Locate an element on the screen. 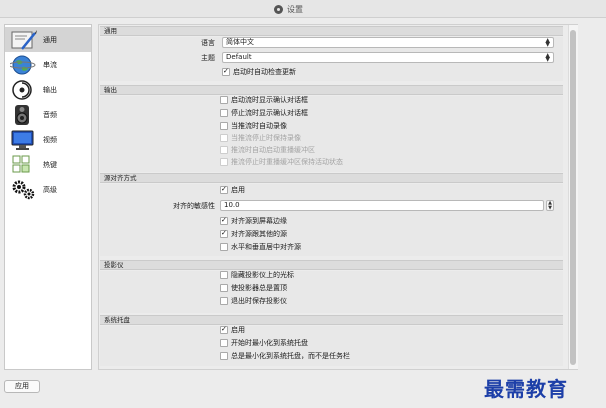 The image size is (606, 408). sidebar-item-hotkeys: 热键 is located at coordinates (48, 164).